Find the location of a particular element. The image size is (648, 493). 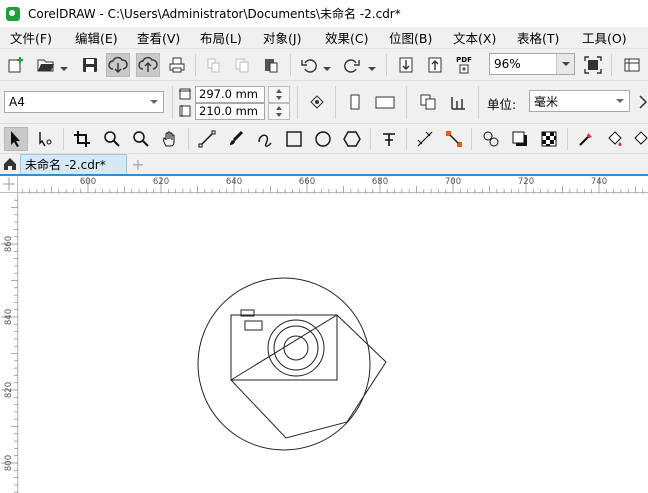

ruler-h-label: 640 is located at coordinates (234, 182).